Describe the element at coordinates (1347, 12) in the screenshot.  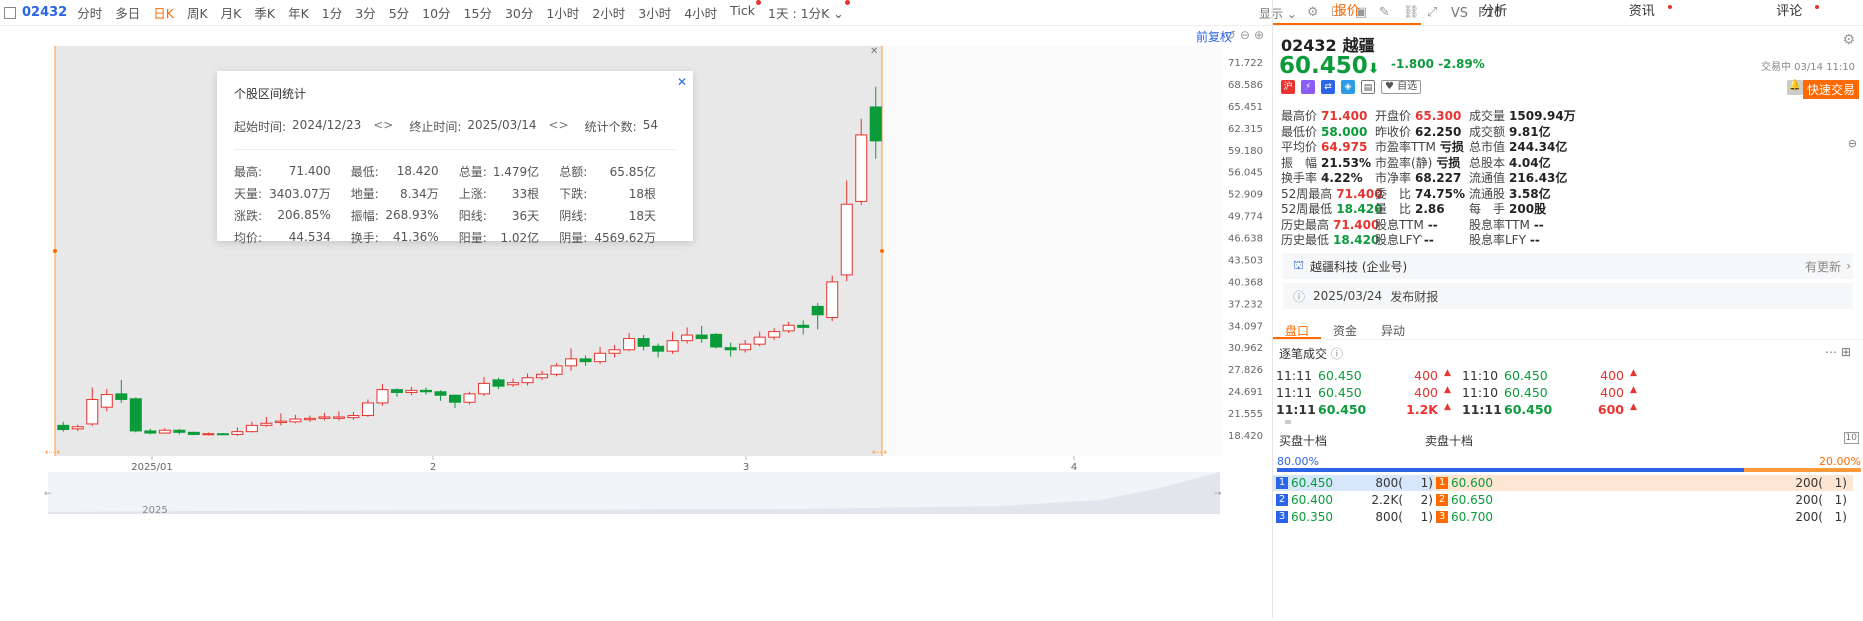
I see `panel-tab-0: 报价` at that location.